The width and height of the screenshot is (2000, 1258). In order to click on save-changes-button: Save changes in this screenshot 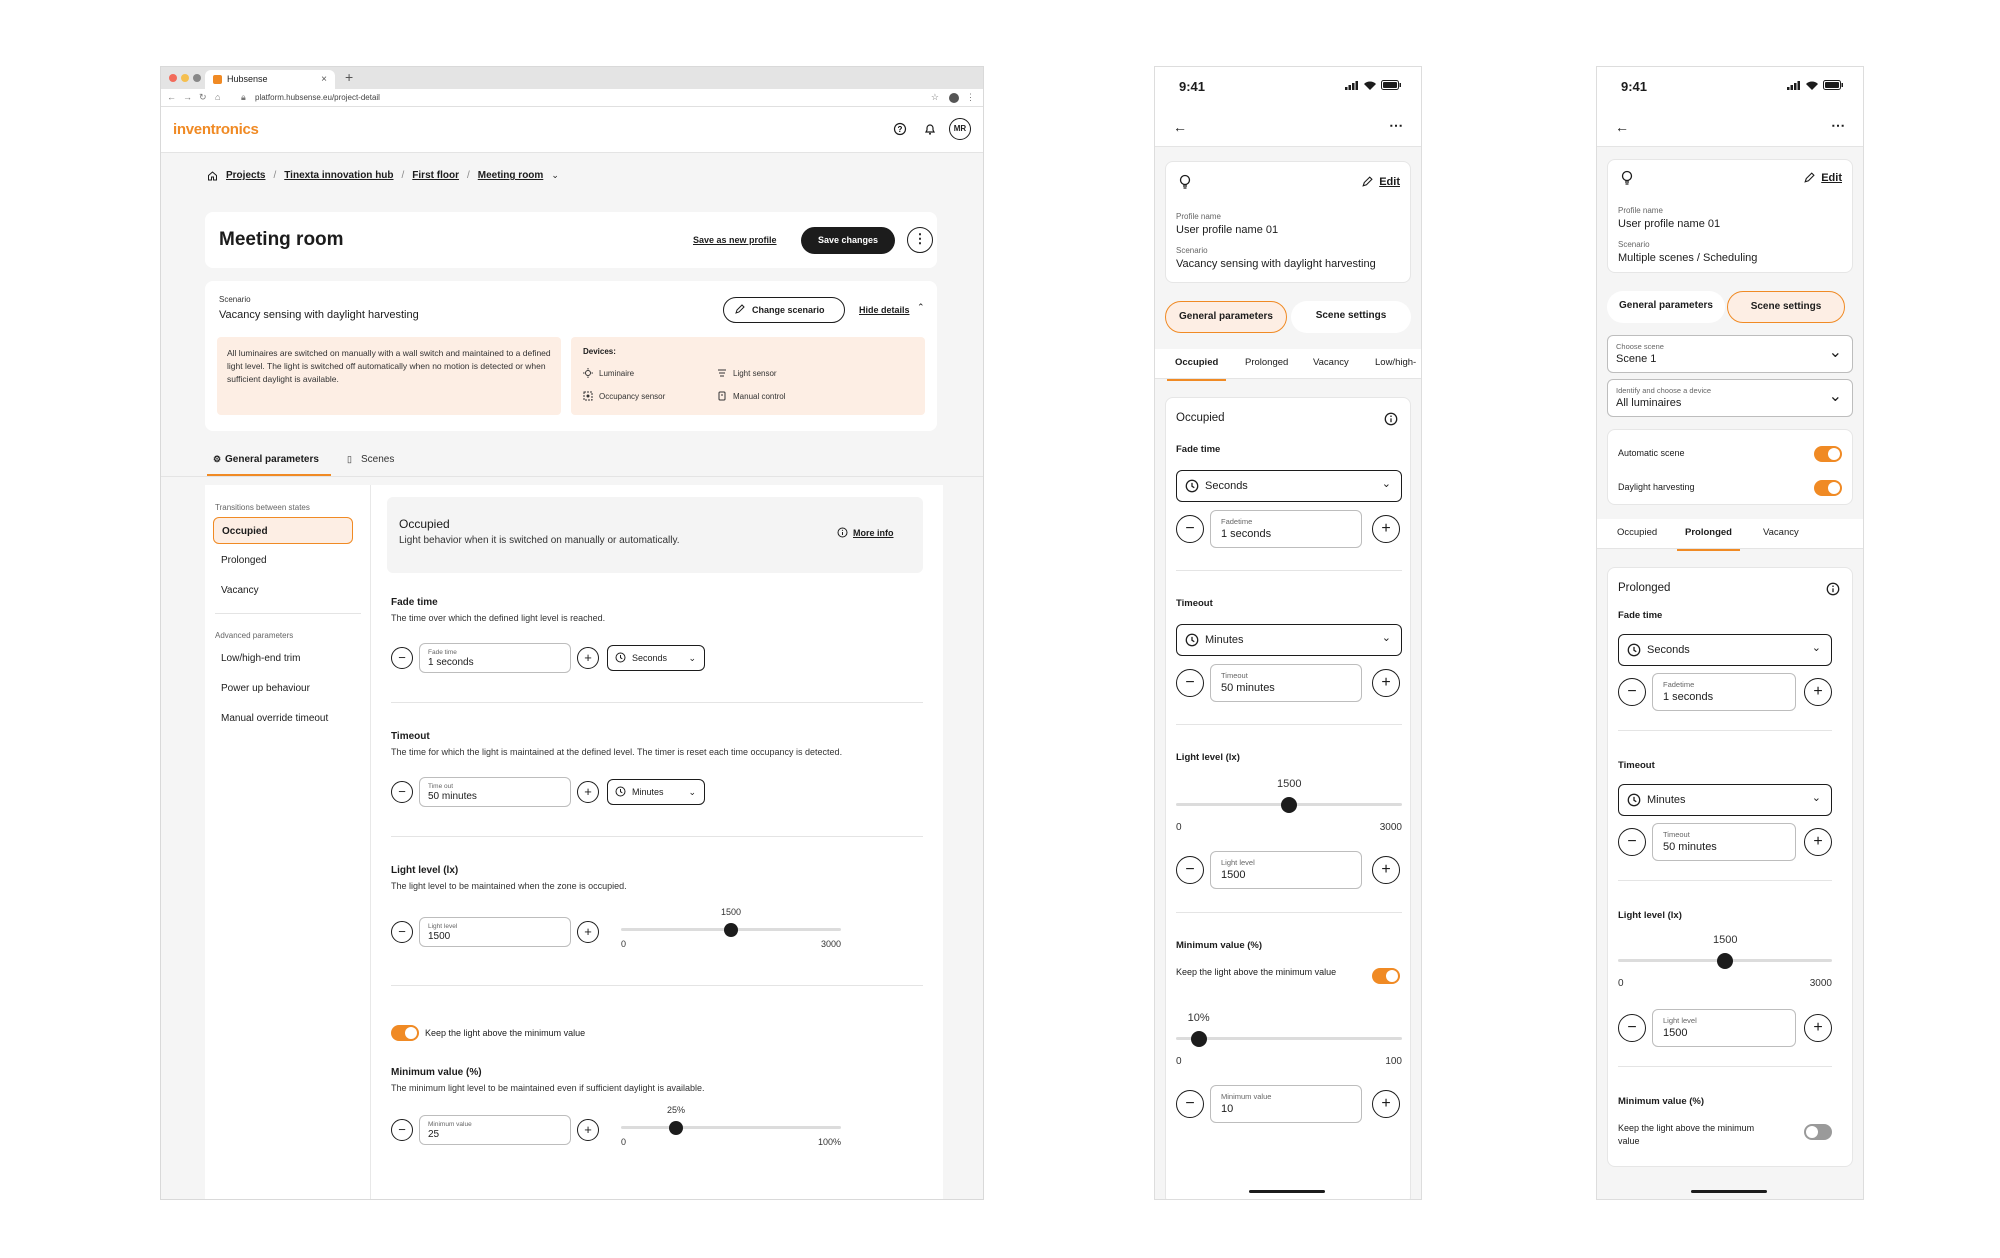, I will do `click(848, 240)`.